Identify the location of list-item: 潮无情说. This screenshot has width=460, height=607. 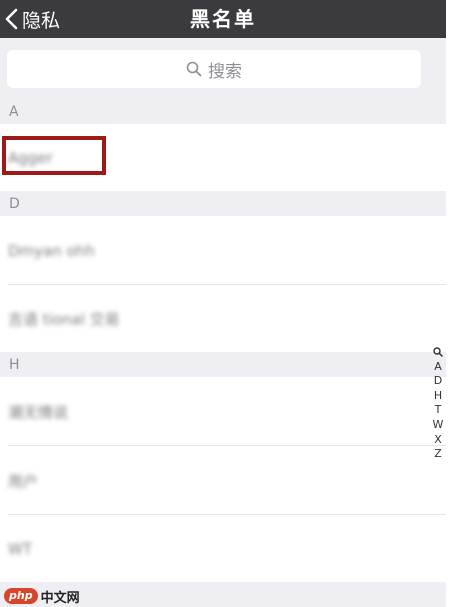
(223, 411).